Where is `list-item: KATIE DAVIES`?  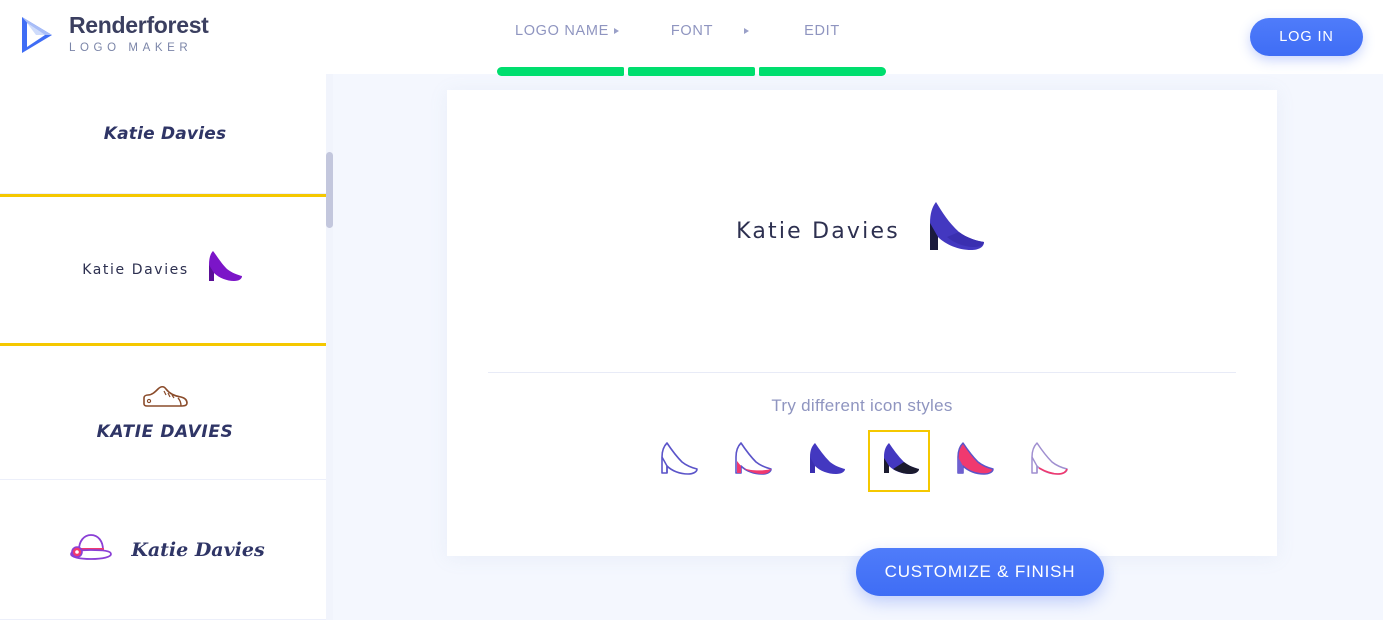
list-item: KATIE DAVIES is located at coordinates (165, 413).